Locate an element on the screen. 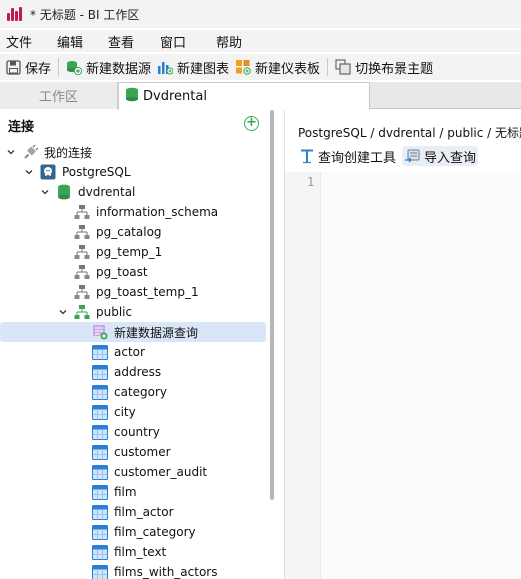  line-number: 1 is located at coordinates (311, 182).